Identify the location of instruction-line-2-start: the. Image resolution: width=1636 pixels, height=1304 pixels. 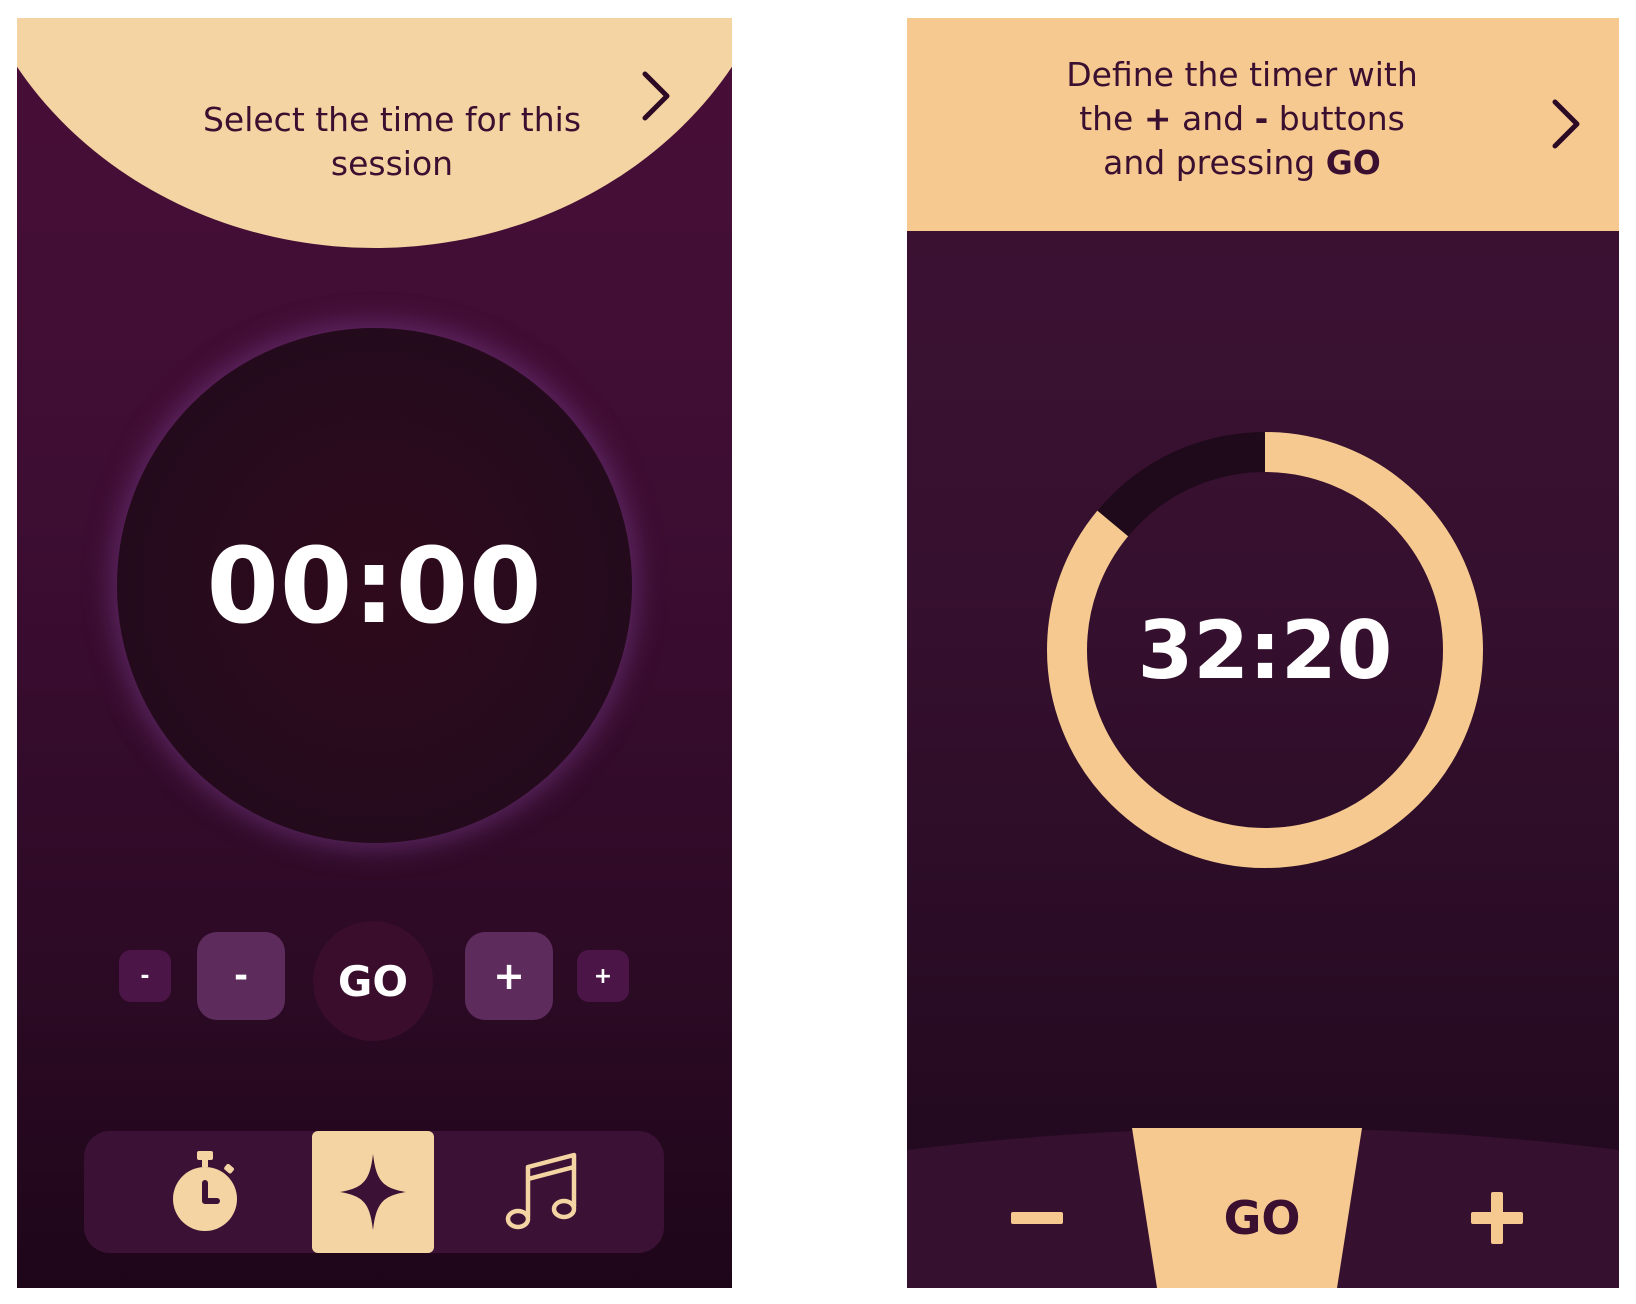
(1111, 118).